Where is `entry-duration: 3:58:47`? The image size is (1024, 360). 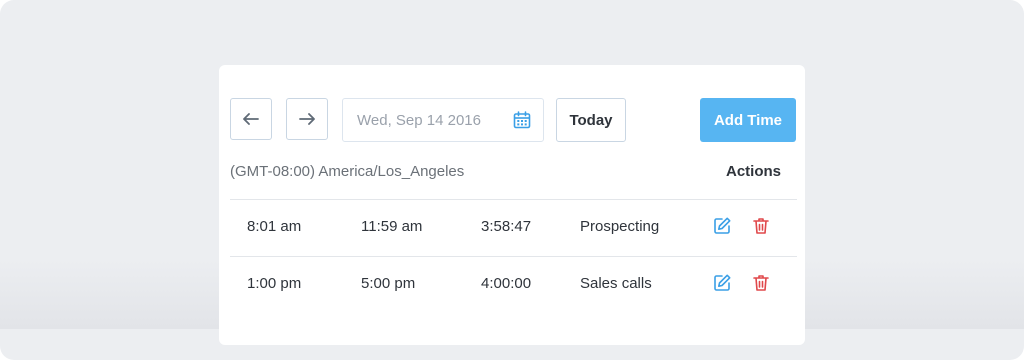 entry-duration: 3:58:47 is located at coordinates (506, 226).